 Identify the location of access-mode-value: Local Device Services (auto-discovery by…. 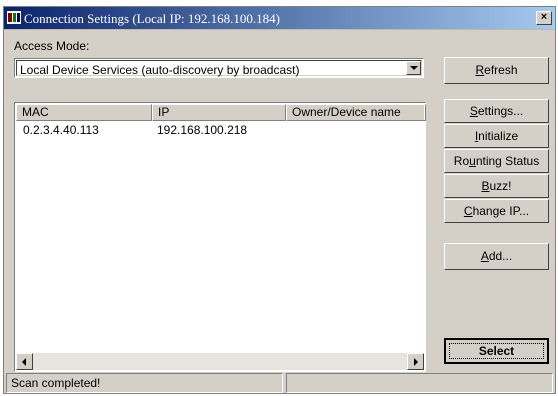
(160, 70).